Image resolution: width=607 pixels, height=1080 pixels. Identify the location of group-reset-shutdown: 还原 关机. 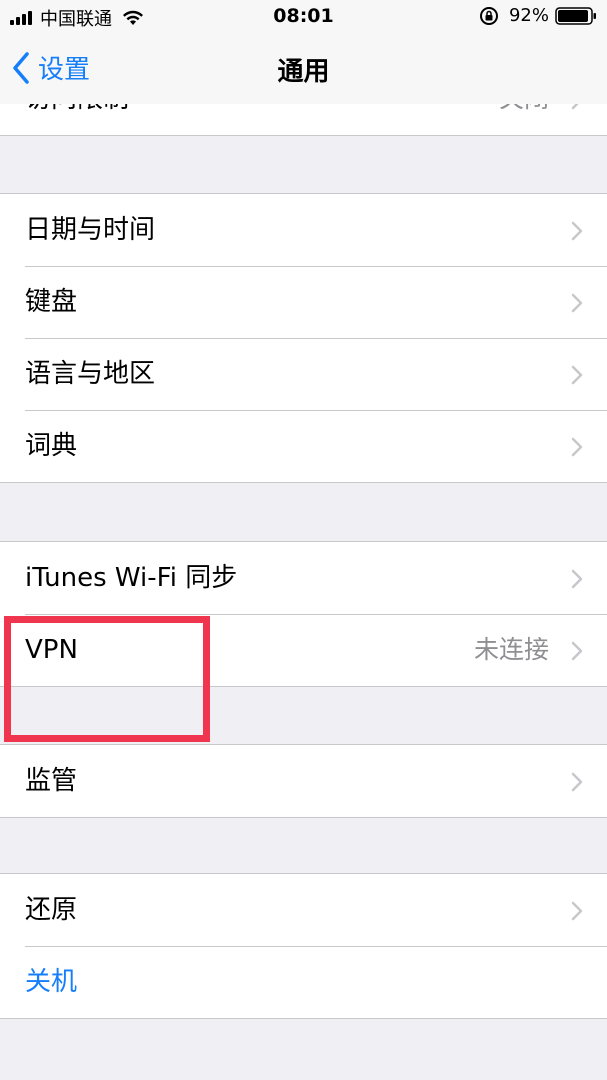
(303, 946).